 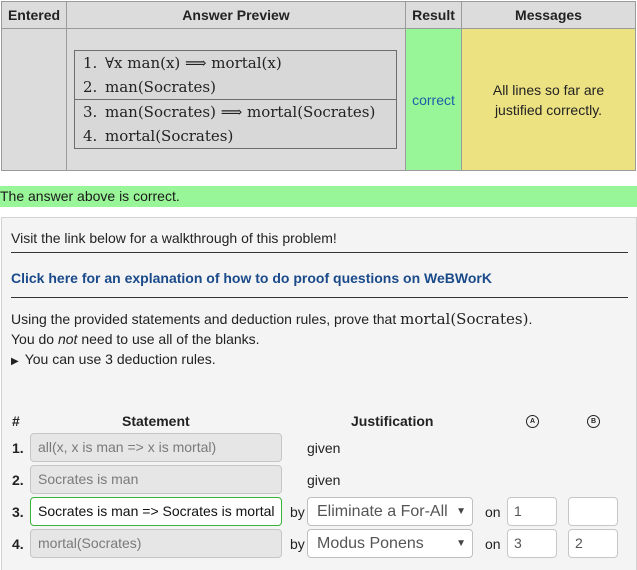 What do you see at coordinates (532, 511) in the screenshot?
I see `reference-a-input: 1` at bounding box center [532, 511].